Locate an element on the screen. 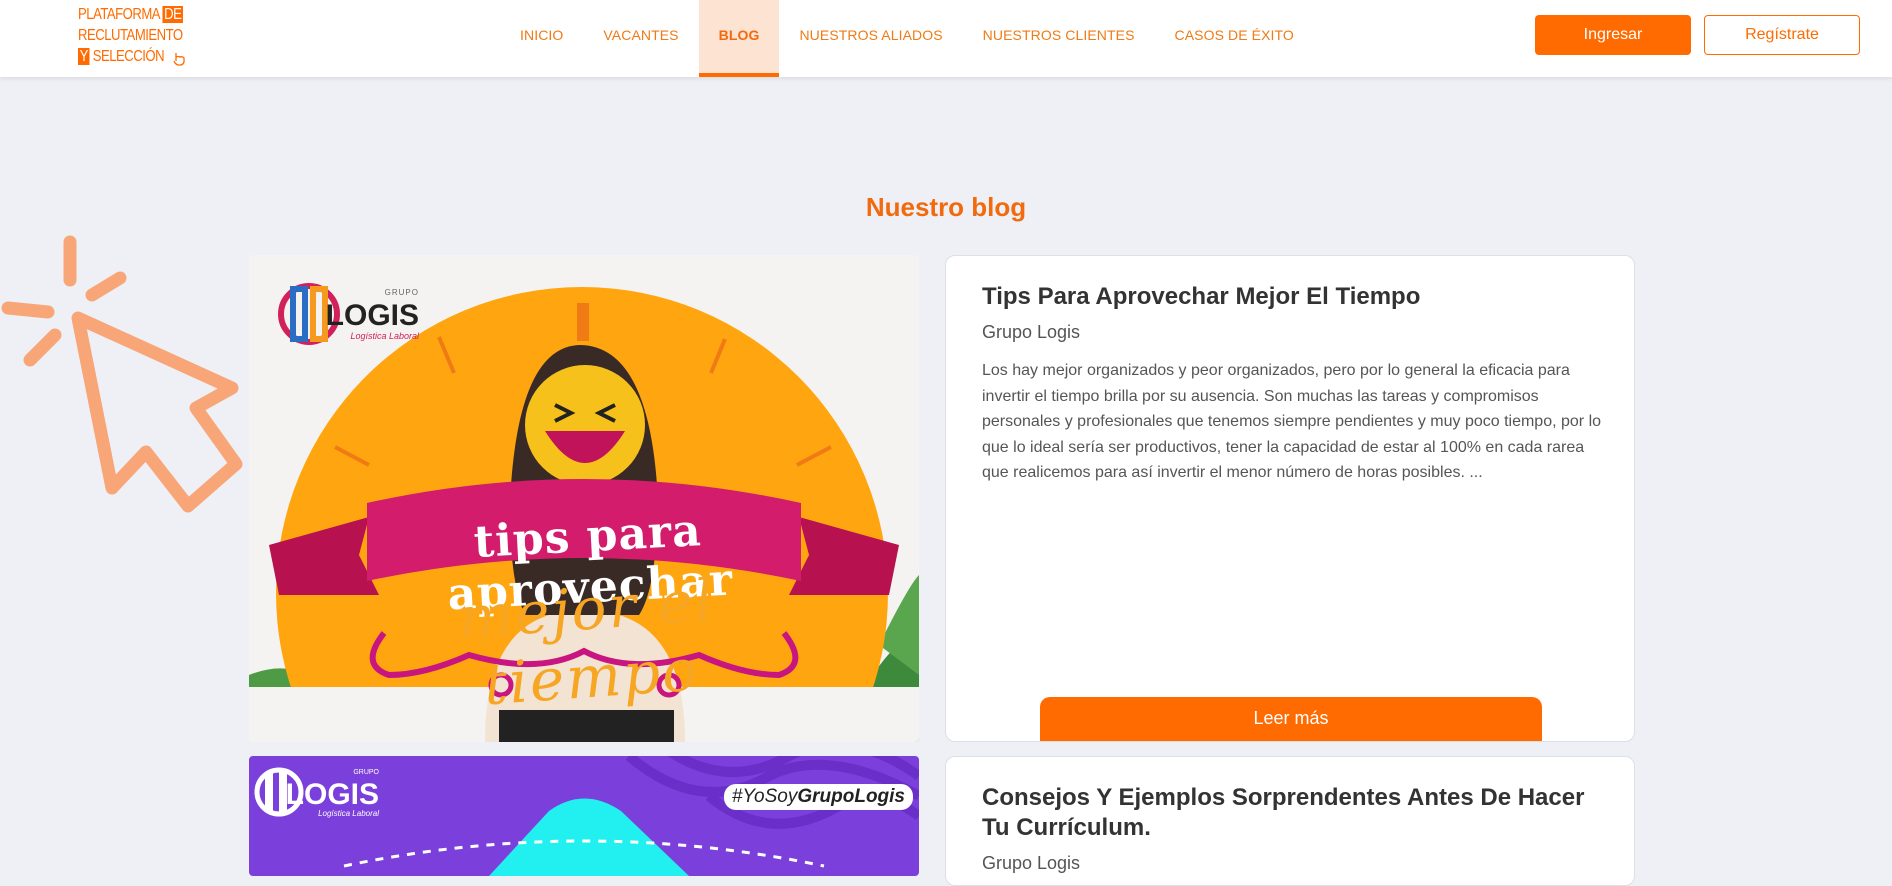  nav-inicio: INICIO is located at coordinates (541, 38).